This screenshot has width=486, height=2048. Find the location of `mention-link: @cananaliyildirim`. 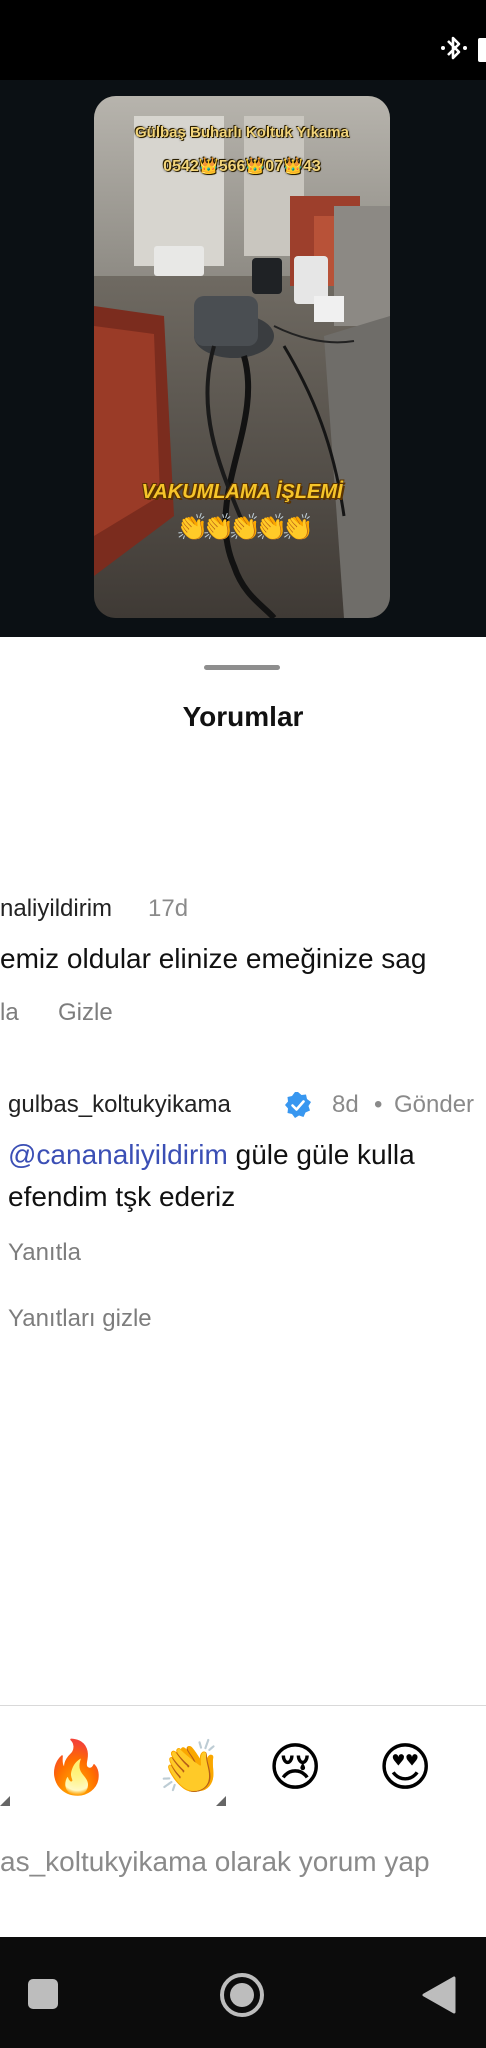

mention-link: @cananaliyildirim is located at coordinates (118, 1154).